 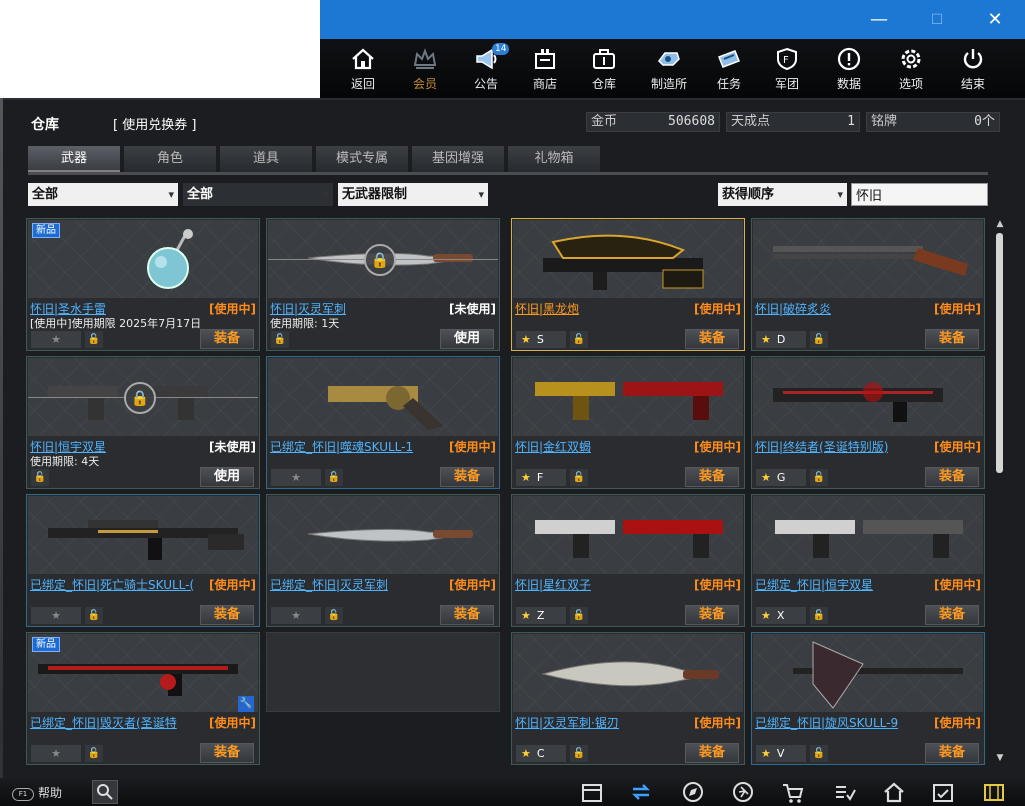 I want to click on tab-3: 模式专属, so click(x=362, y=159).